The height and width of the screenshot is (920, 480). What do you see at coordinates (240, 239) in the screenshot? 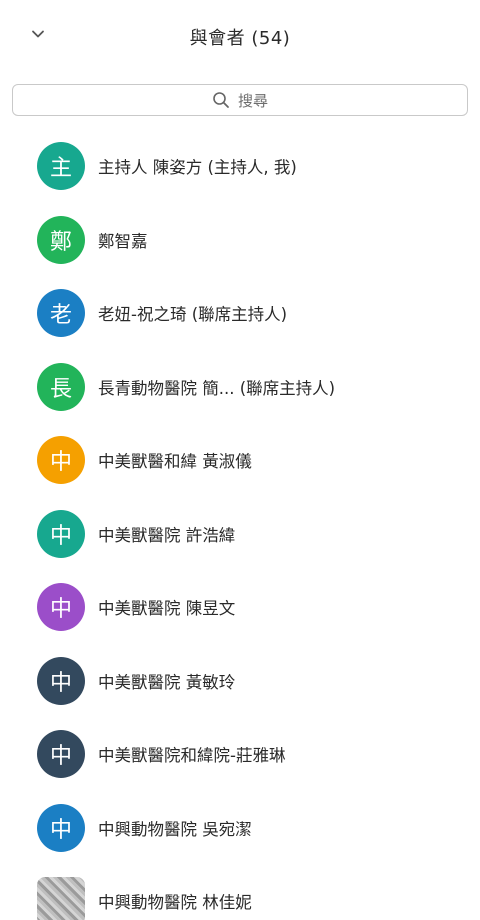
I see `participant-row: 鄭鄭智嘉` at bounding box center [240, 239].